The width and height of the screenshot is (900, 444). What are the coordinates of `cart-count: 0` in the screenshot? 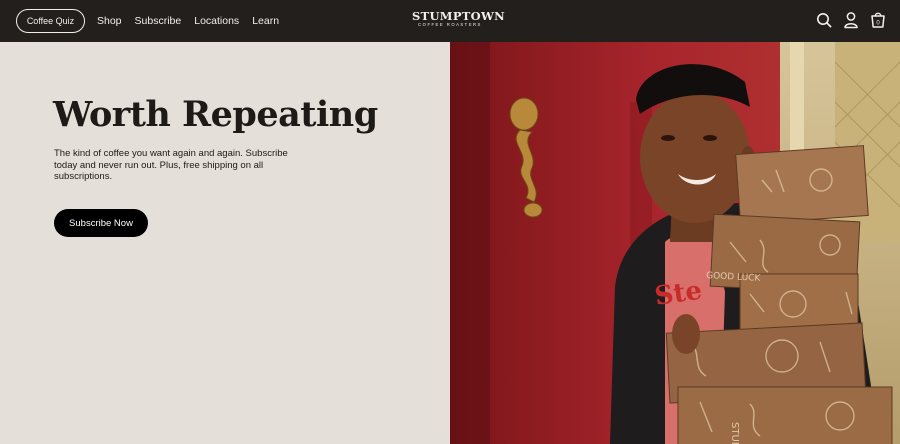 It's located at (878, 24).